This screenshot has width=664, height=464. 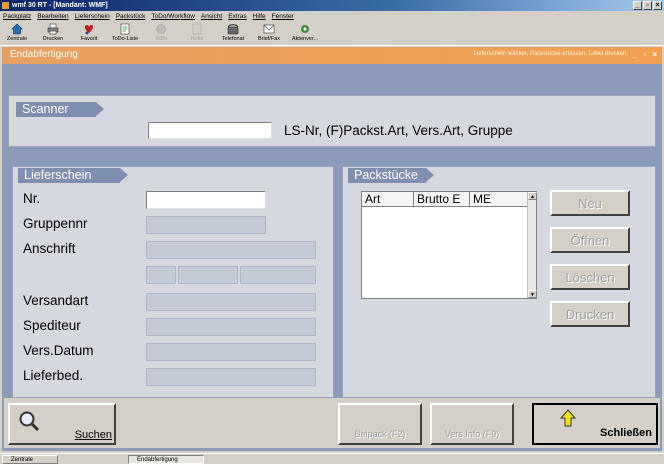 I want to click on toolbar-zentrale-button: Zentrale, so click(x=17, y=33).